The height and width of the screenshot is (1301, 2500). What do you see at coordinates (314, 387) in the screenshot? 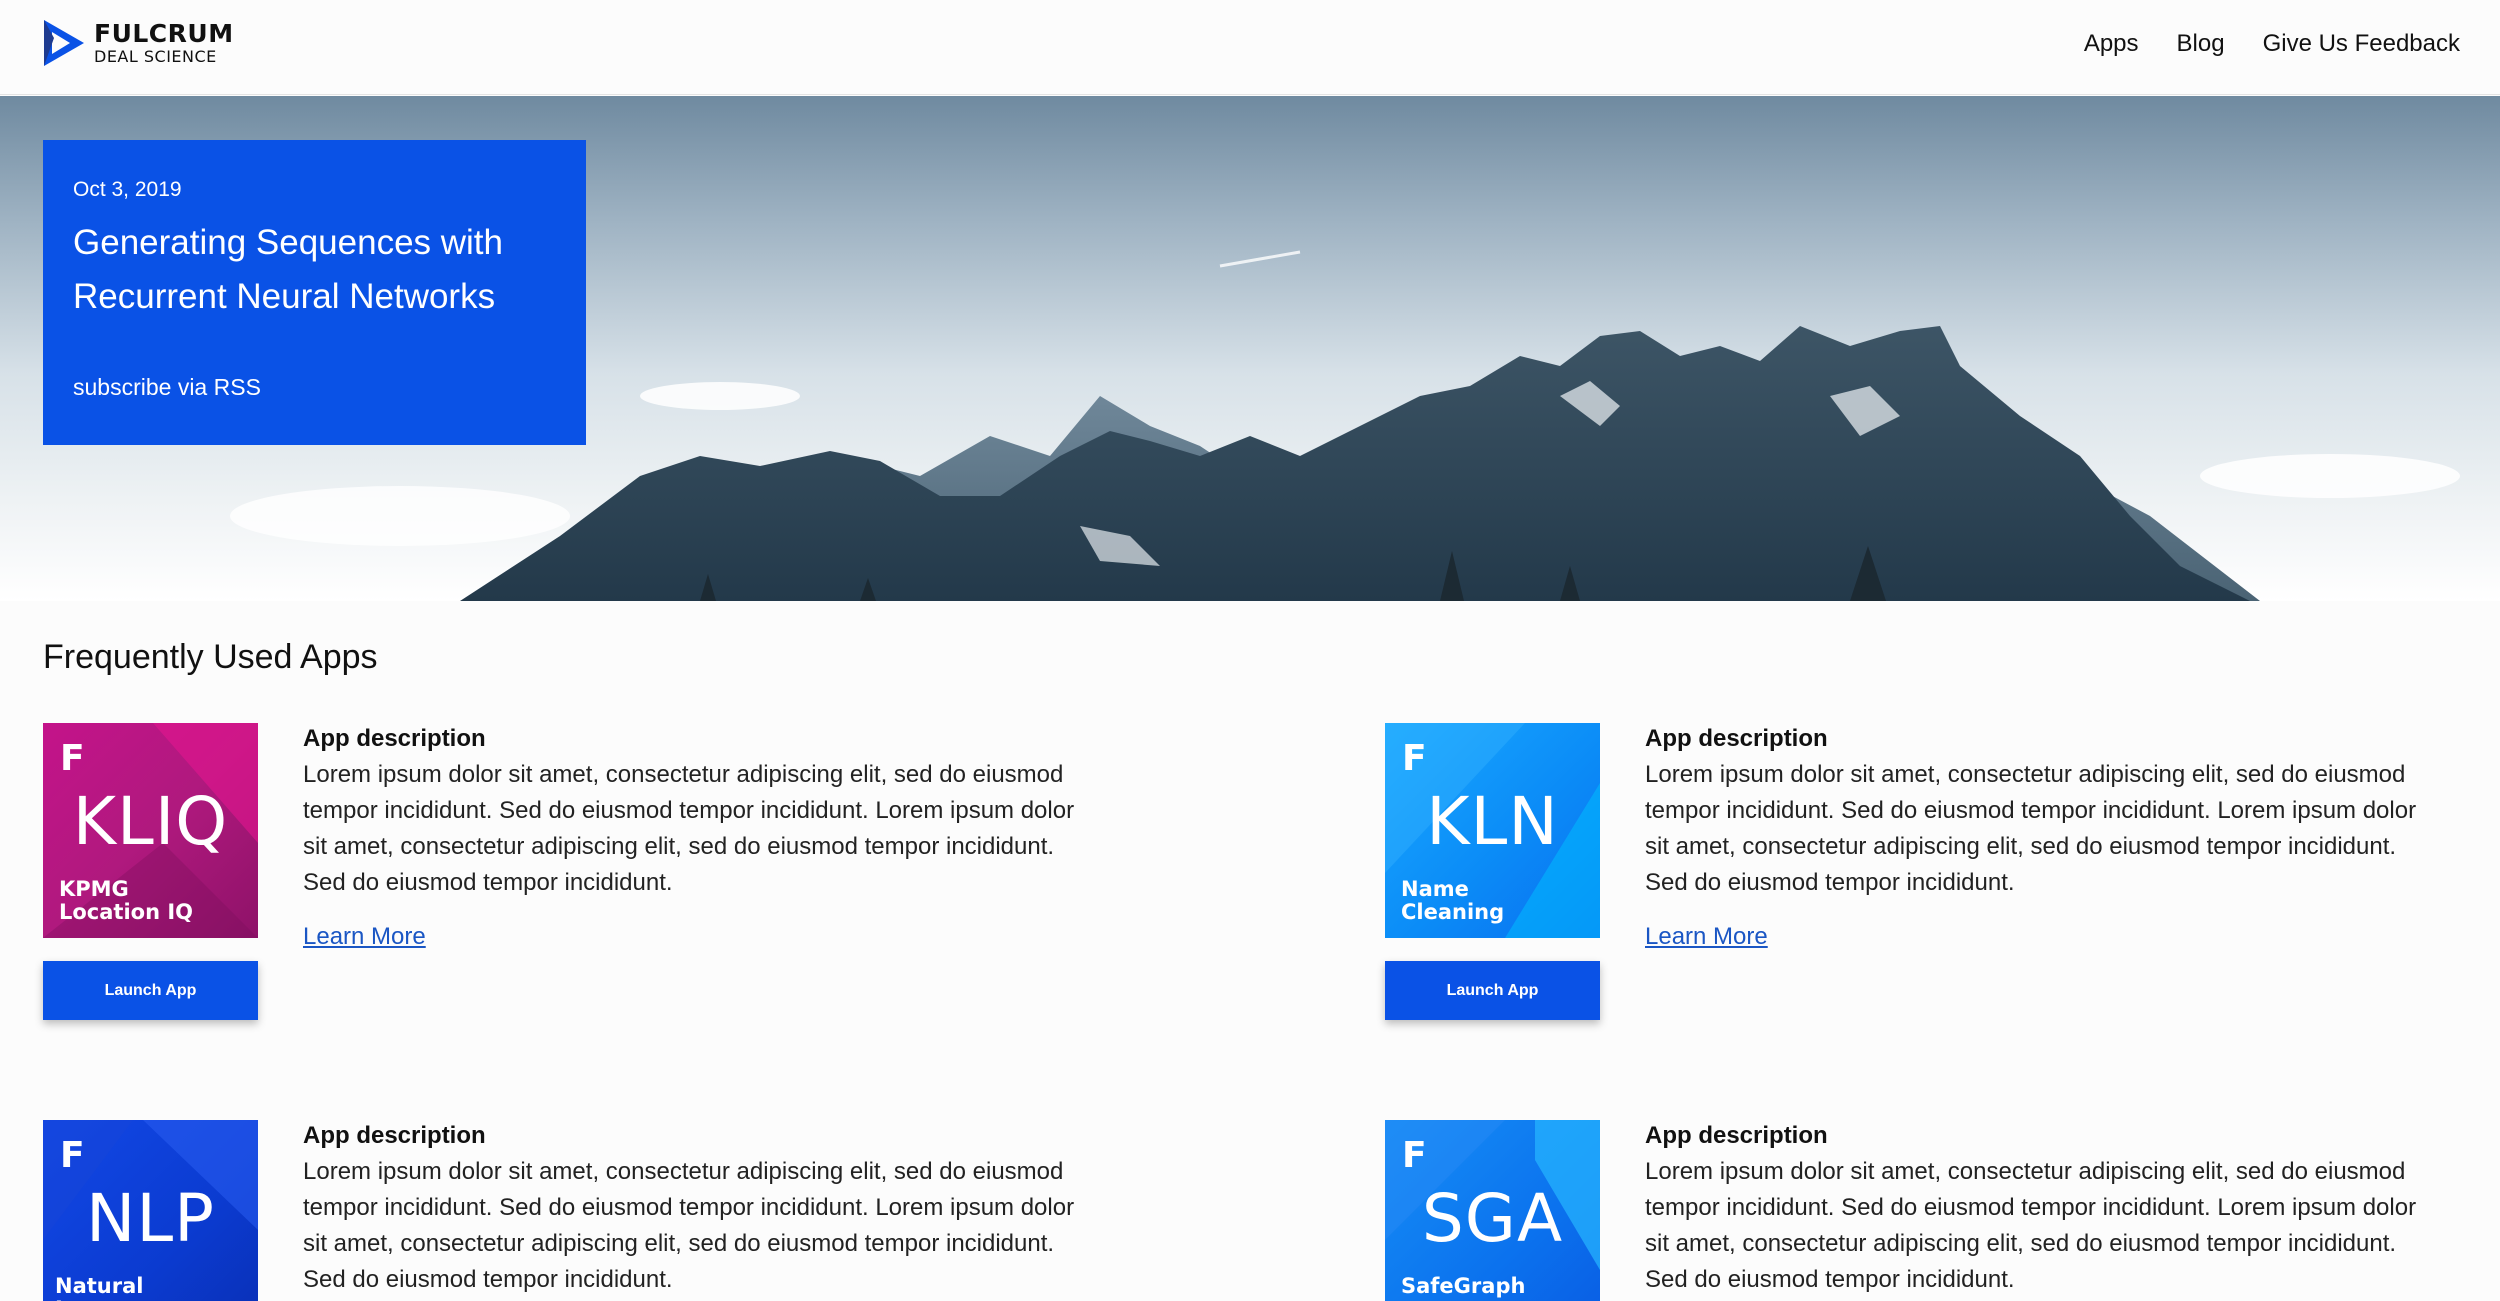
I see `rss-subscribe-link: subscribe via RSS` at bounding box center [314, 387].